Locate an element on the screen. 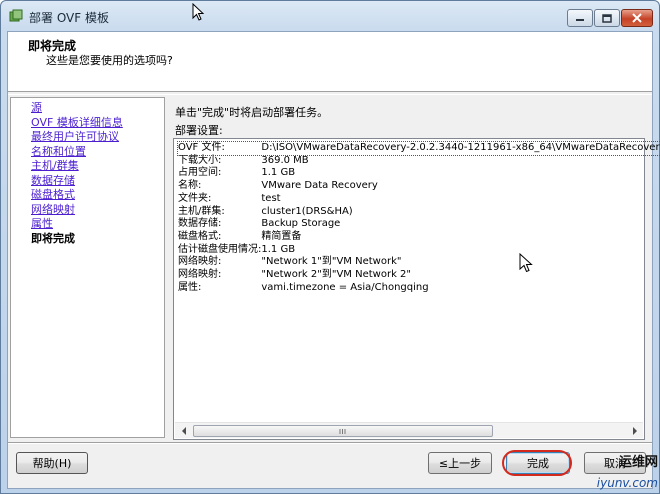 The image size is (660, 494). watermark-brand: 运维网 is located at coordinates (638, 462).